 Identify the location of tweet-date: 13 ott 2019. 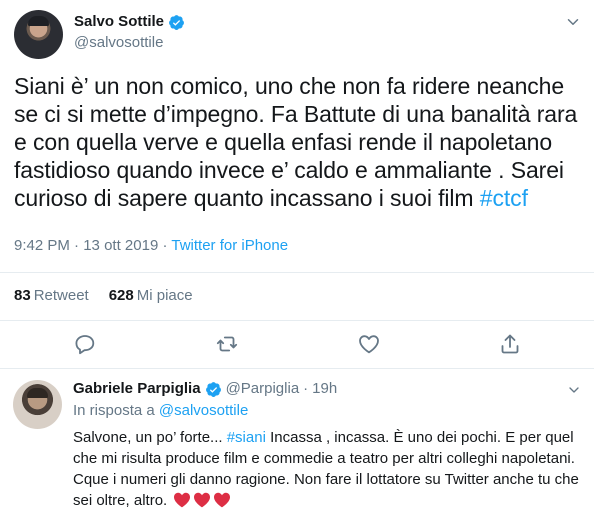
(120, 245).